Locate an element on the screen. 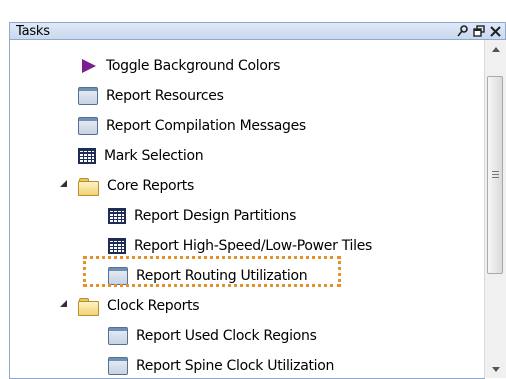 The image size is (506, 379). pin-icon is located at coordinates (463, 31).